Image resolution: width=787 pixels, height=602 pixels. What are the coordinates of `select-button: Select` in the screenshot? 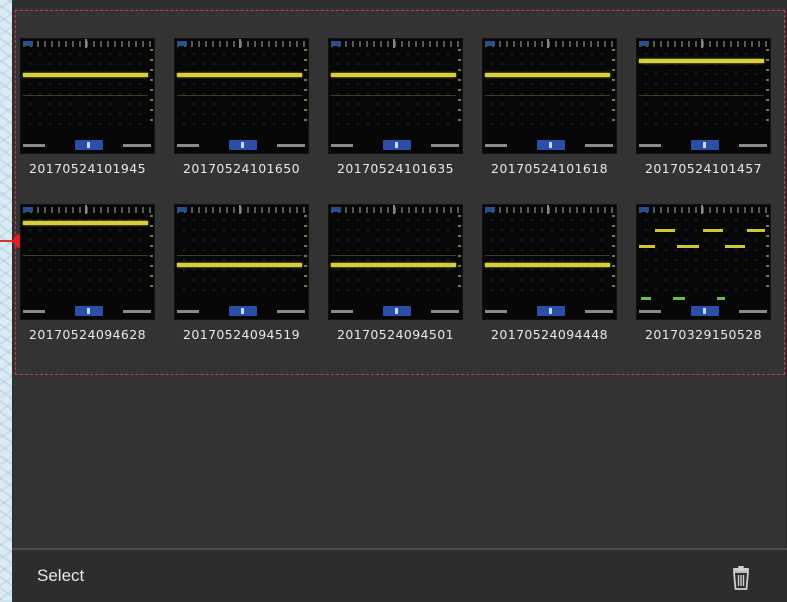 It's located at (60, 576).